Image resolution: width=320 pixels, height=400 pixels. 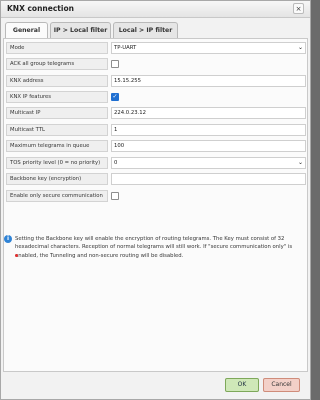 I want to click on dialog-footer: OK Cancel, so click(x=155, y=386).